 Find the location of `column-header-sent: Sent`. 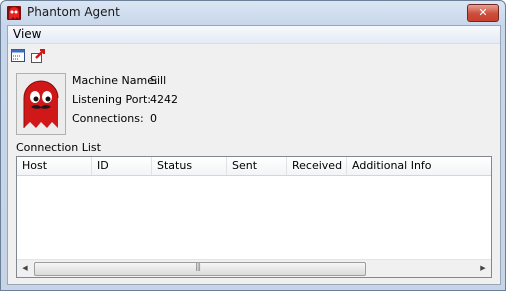

column-header-sent: Sent is located at coordinates (257, 166).